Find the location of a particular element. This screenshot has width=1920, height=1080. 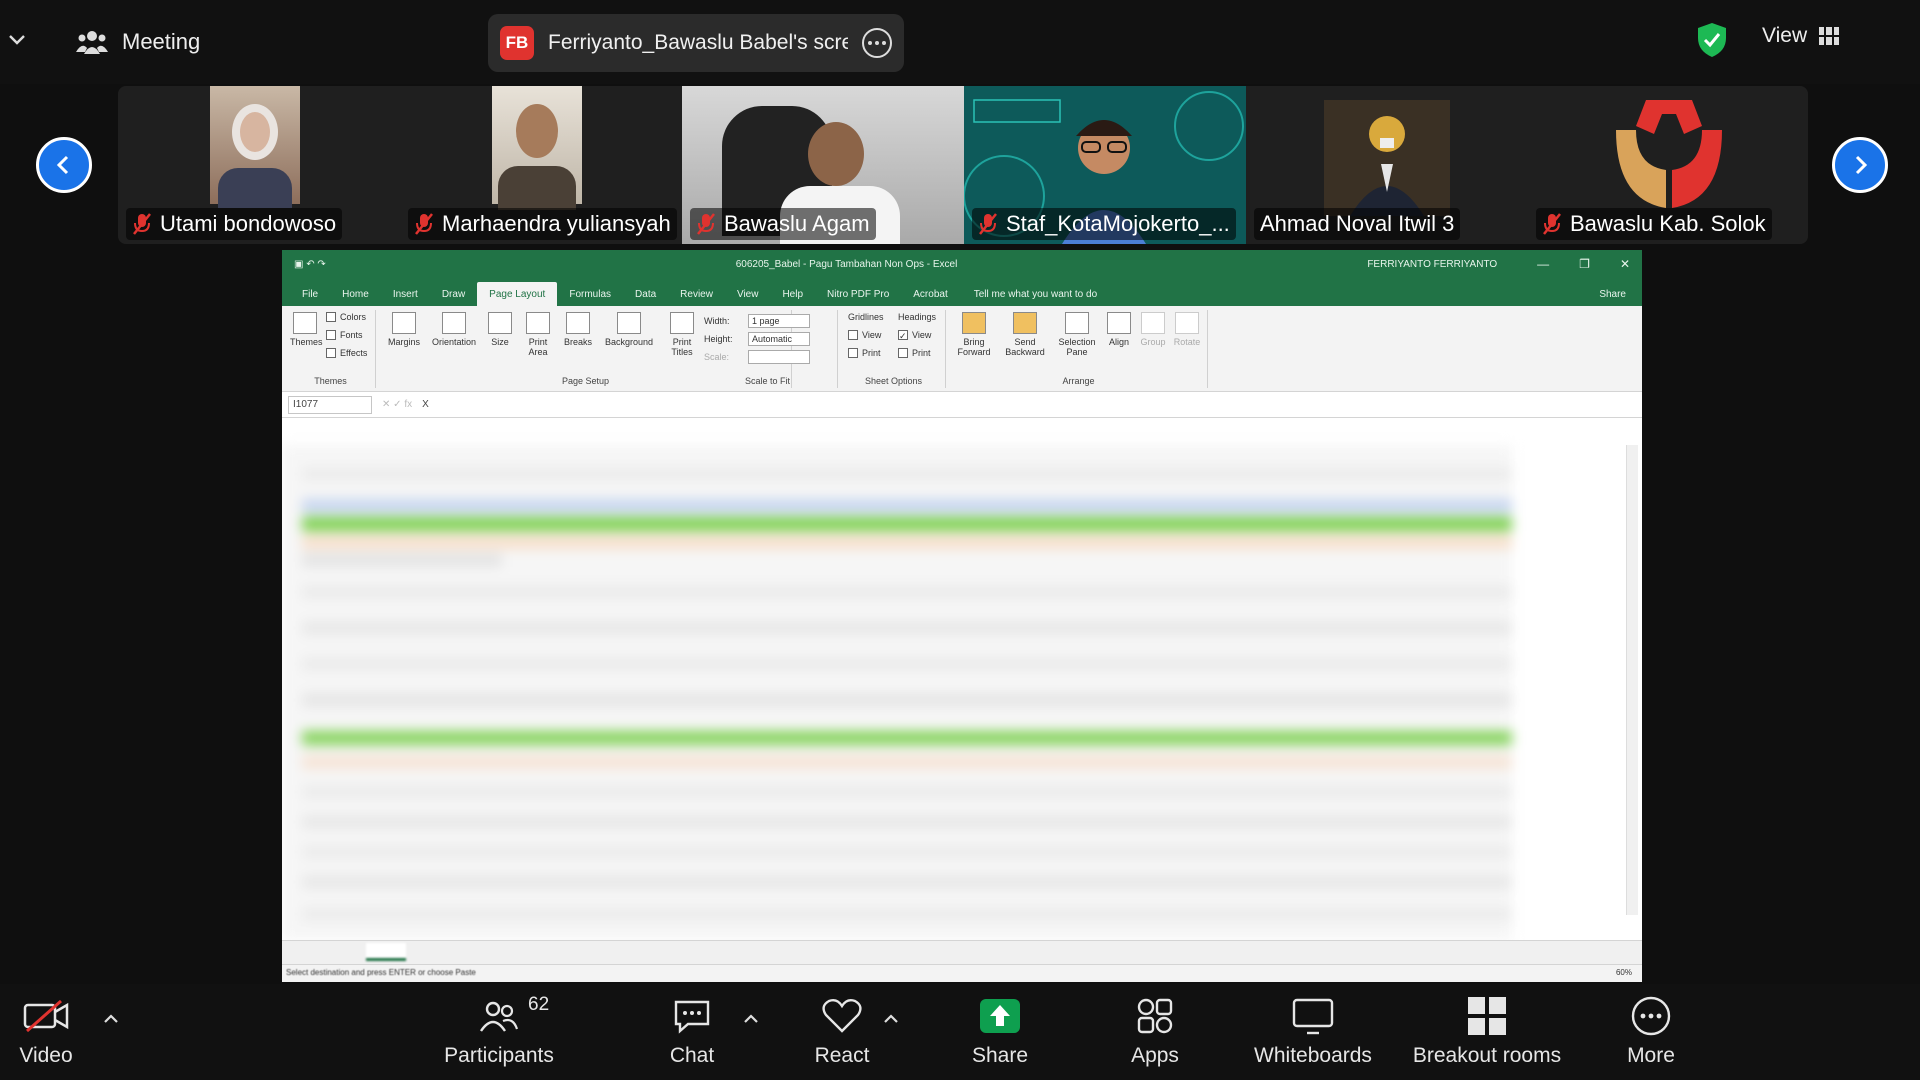

more-options-icon is located at coordinates (877, 43).